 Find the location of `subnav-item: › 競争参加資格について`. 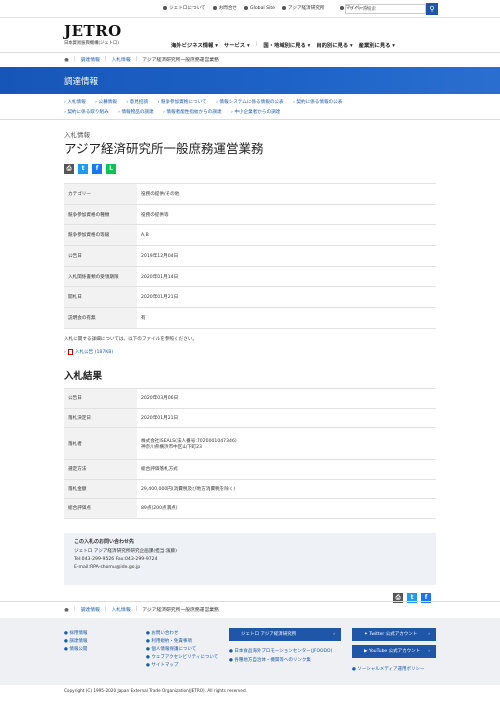

subnav-item: › 競争参加資格について is located at coordinates (182, 102).